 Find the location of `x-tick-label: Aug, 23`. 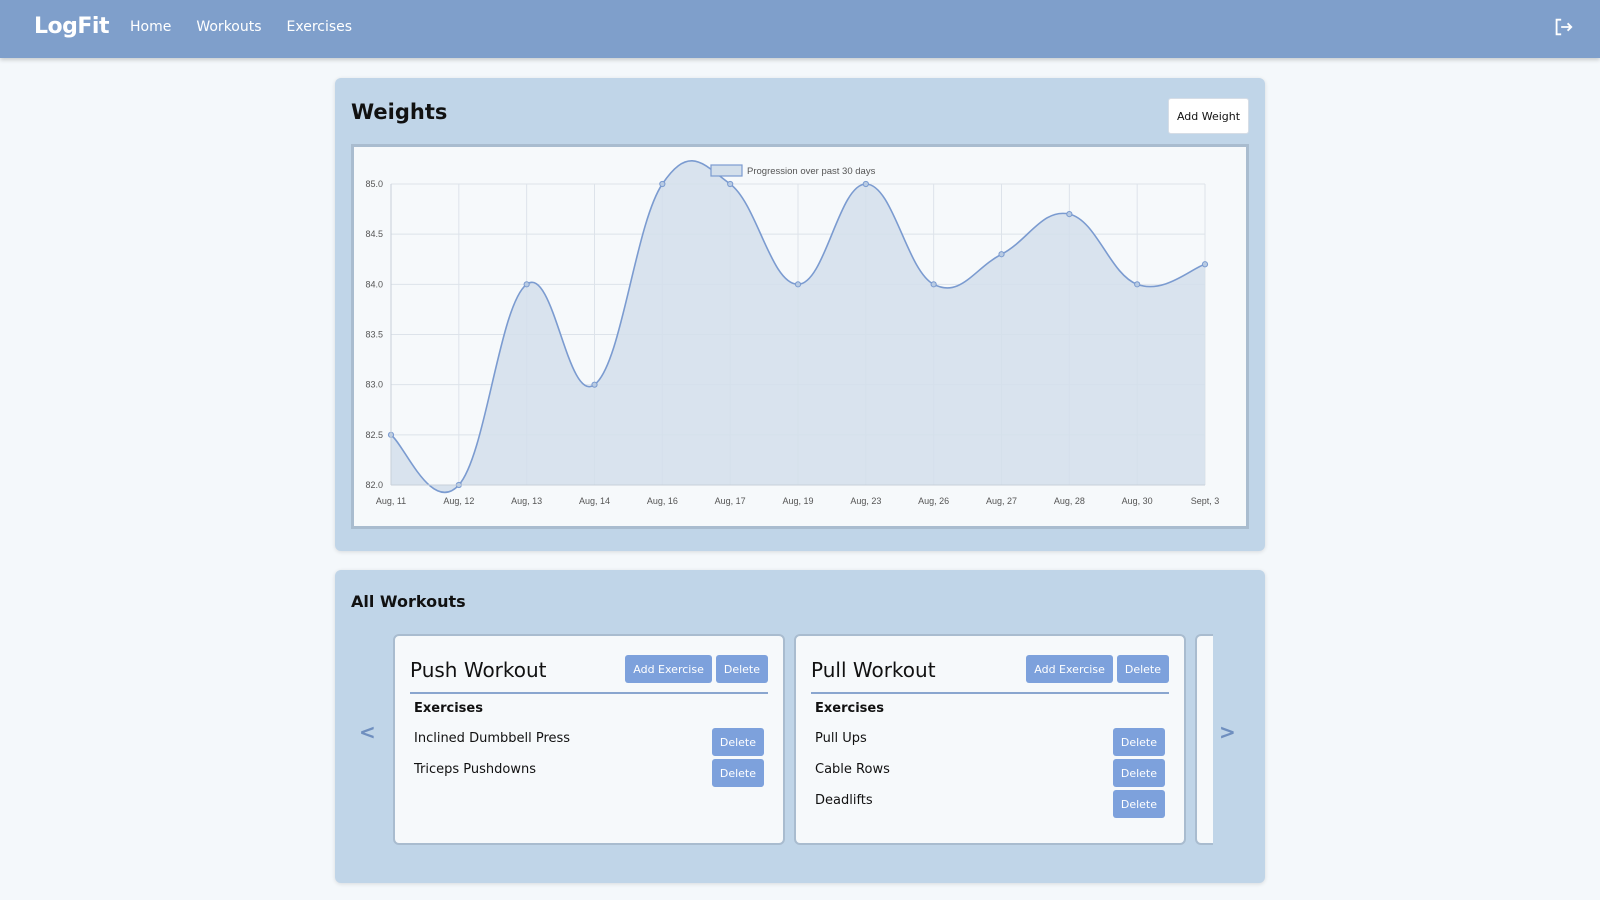

x-tick-label: Aug, 23 is located at coordinates (865, 501).